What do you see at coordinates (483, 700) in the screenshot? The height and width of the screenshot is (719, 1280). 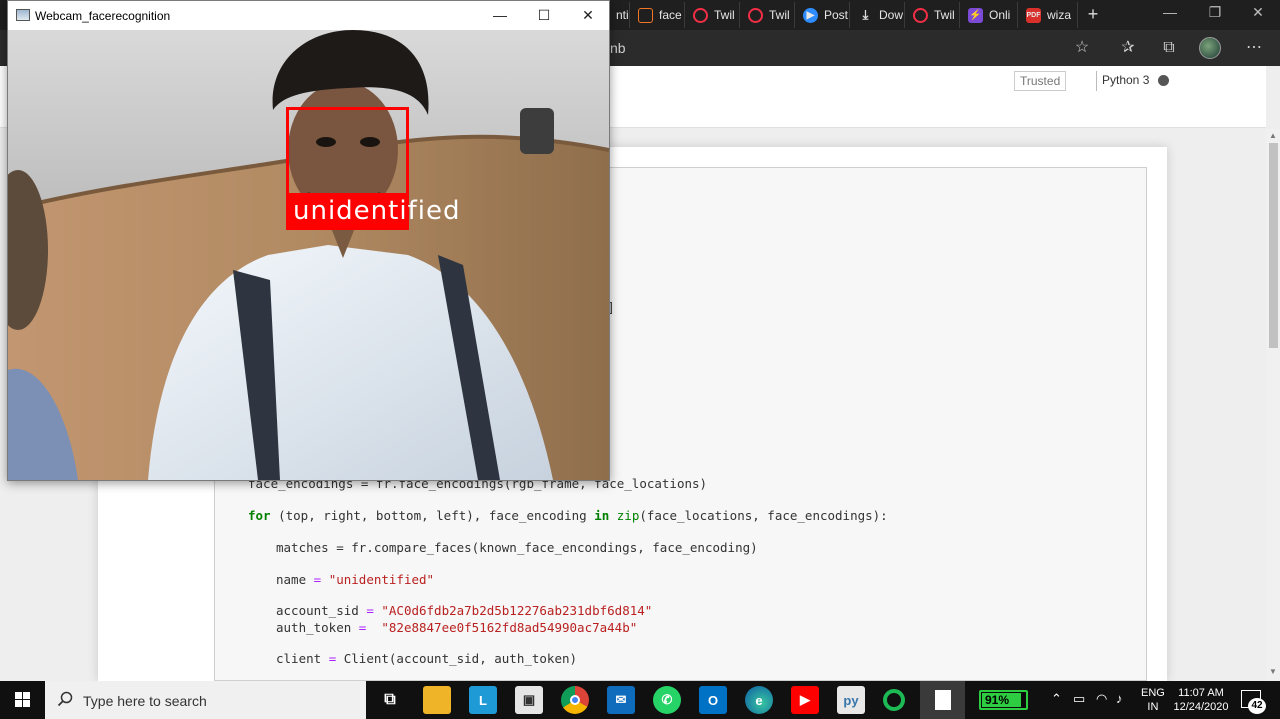 I see `lync-app-icon: L` at bounding box center [483, 700].